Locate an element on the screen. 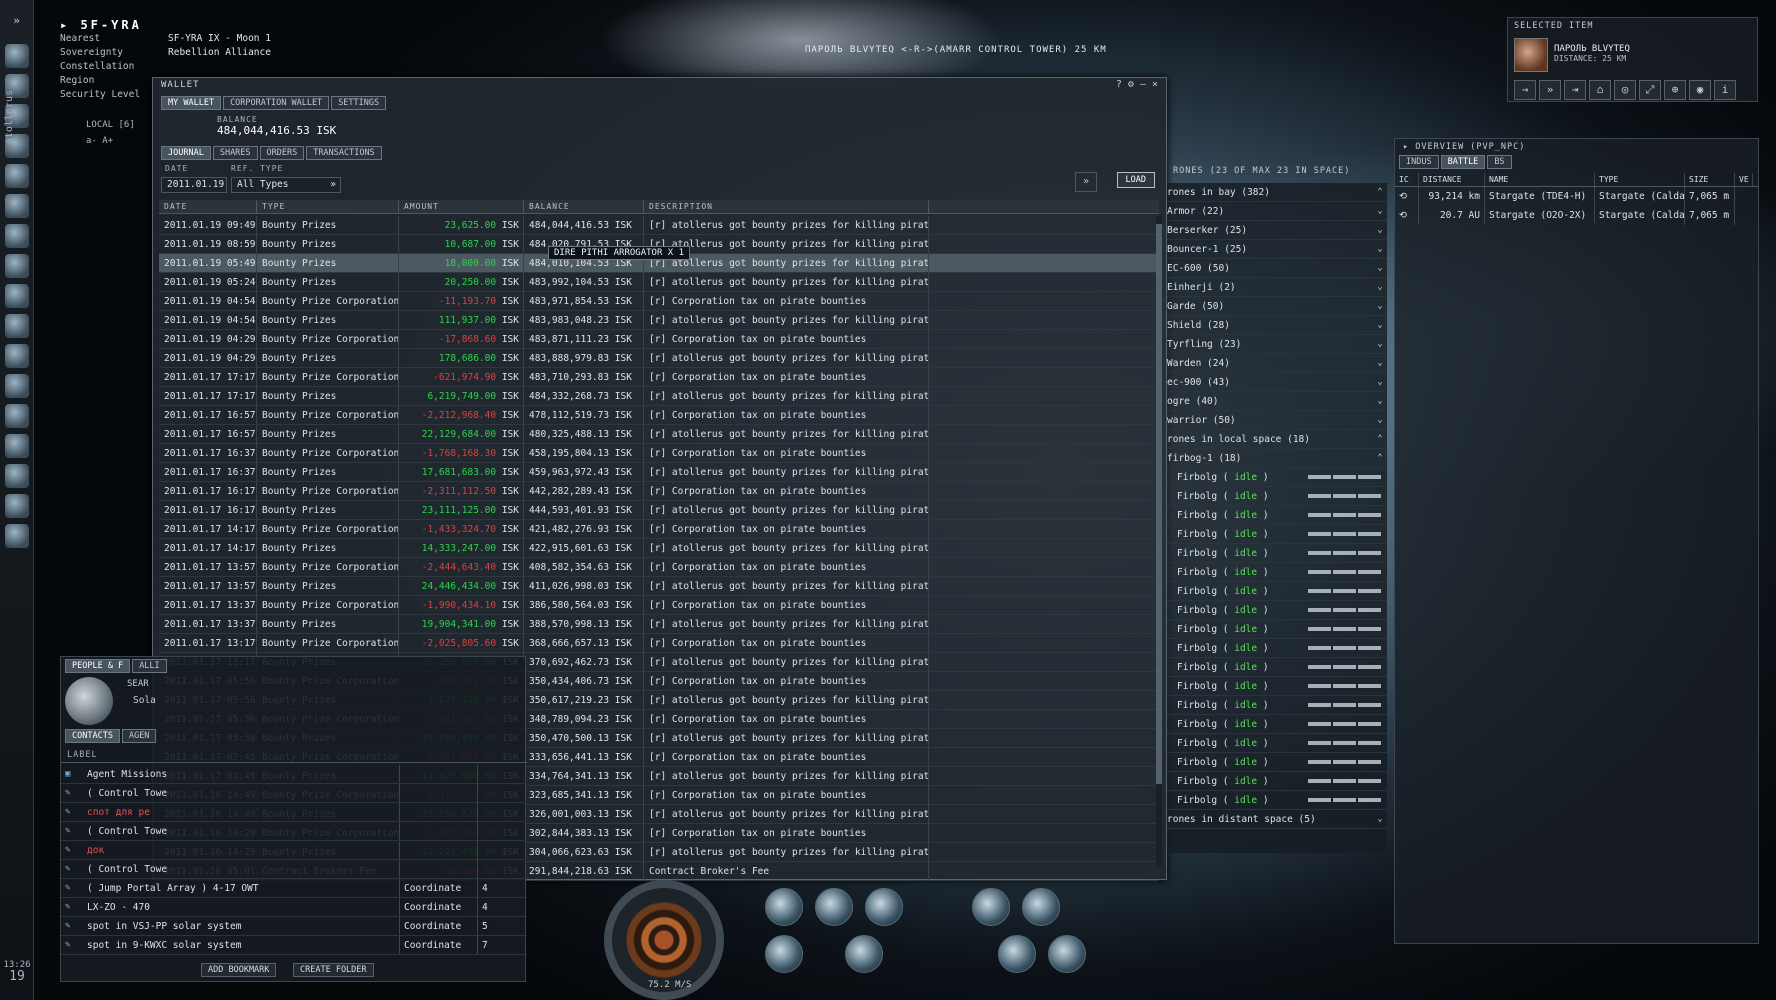  orbit-icon: ◎ is located at coordinates (1625, 90).